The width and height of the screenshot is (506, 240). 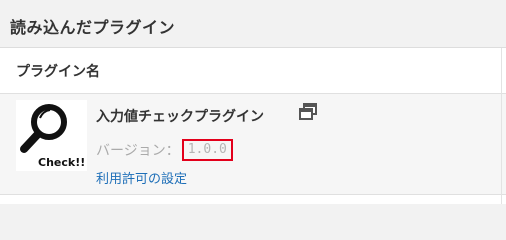 I want to click on page-title: 読み込んだプラグイン, so click(x=93, y=27).